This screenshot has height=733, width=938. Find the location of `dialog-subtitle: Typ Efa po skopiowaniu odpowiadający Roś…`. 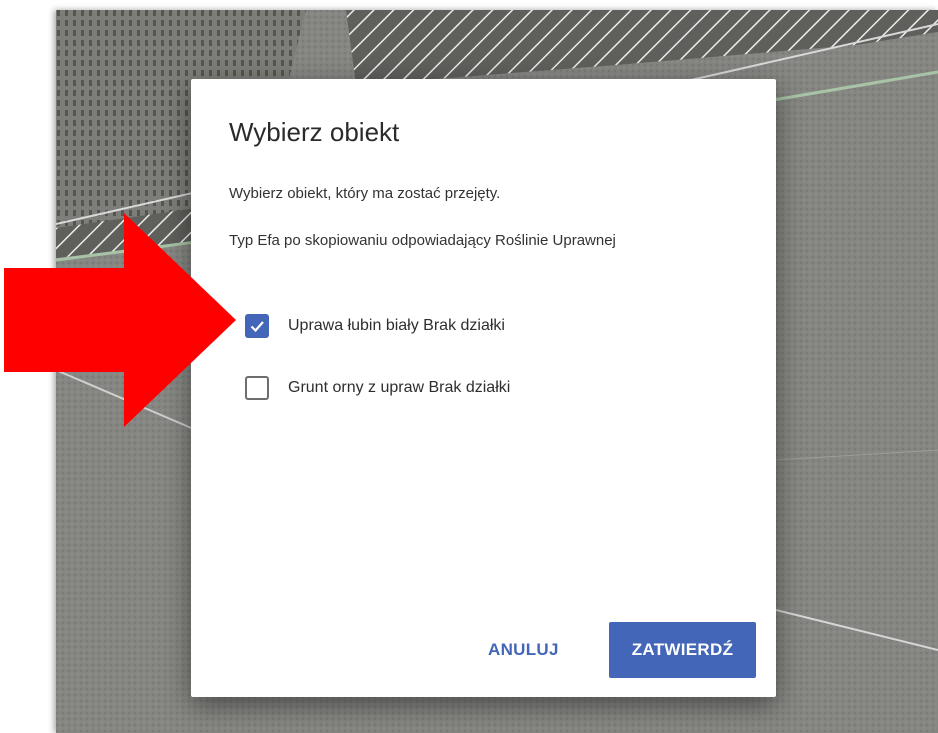

dialog-subtitle: Typ Efa po skopiowaniu odpowiadający Roś… is located at coordinates (422, 240).